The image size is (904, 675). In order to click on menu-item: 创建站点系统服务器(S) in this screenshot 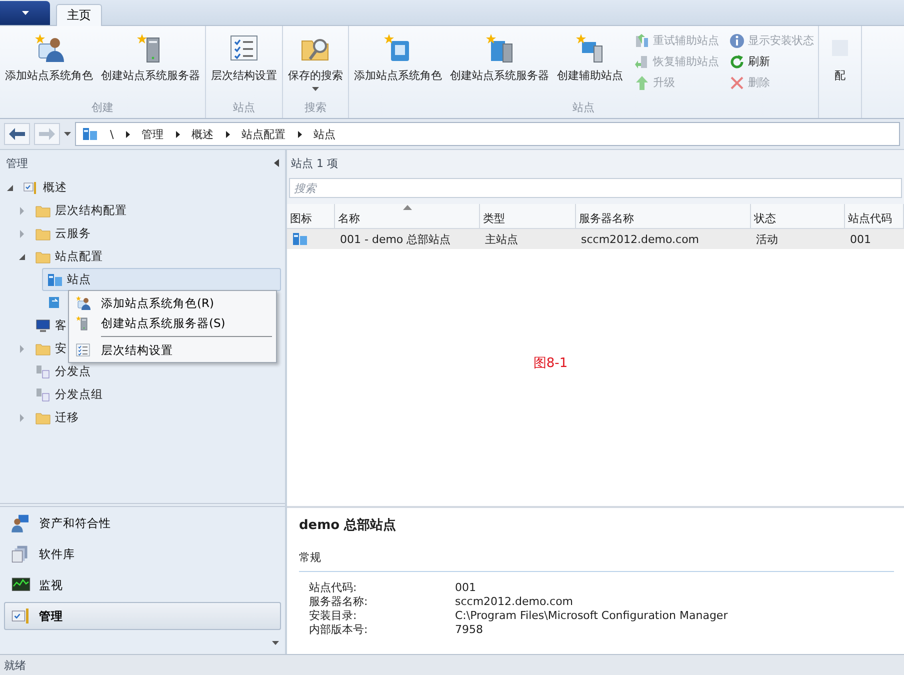, I will do `click(172, 323)`.